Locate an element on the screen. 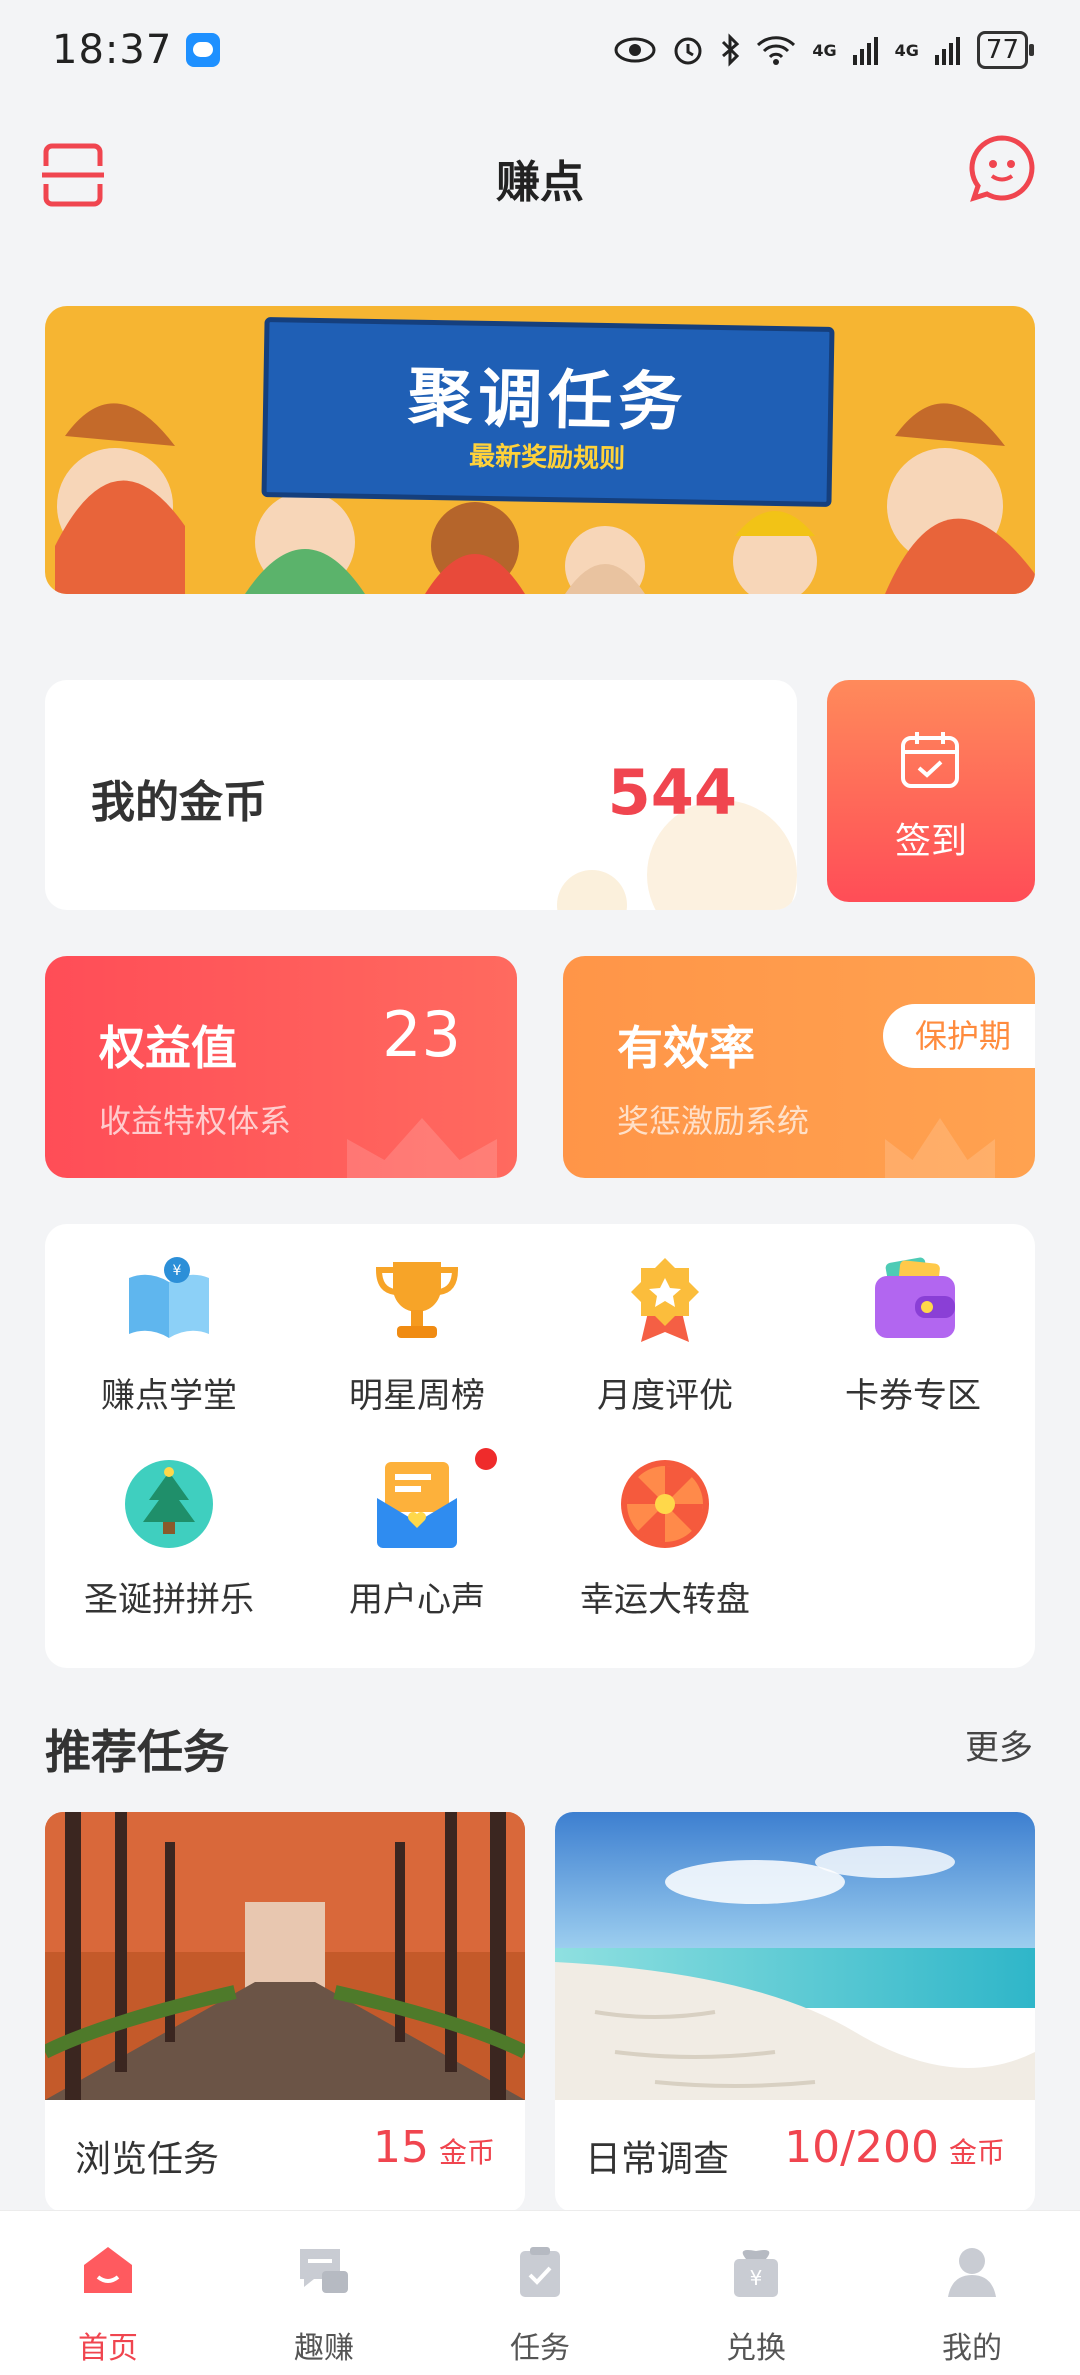  grid-item-christmas: 圣诞拼拼乐 is located at coordinates (169, 1528).